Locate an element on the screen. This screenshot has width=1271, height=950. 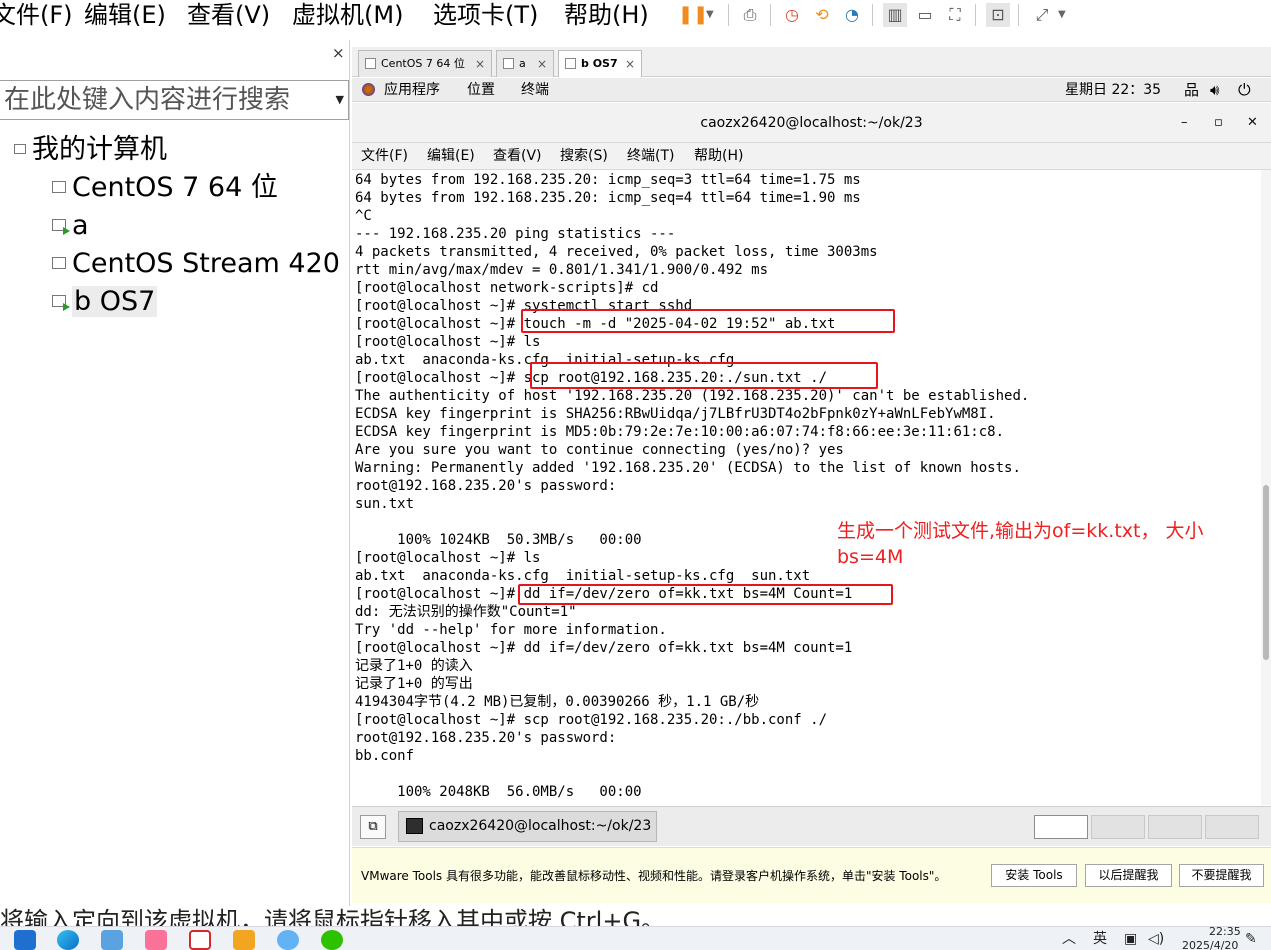
tab-a: a × is located at coordinates (525, 63).